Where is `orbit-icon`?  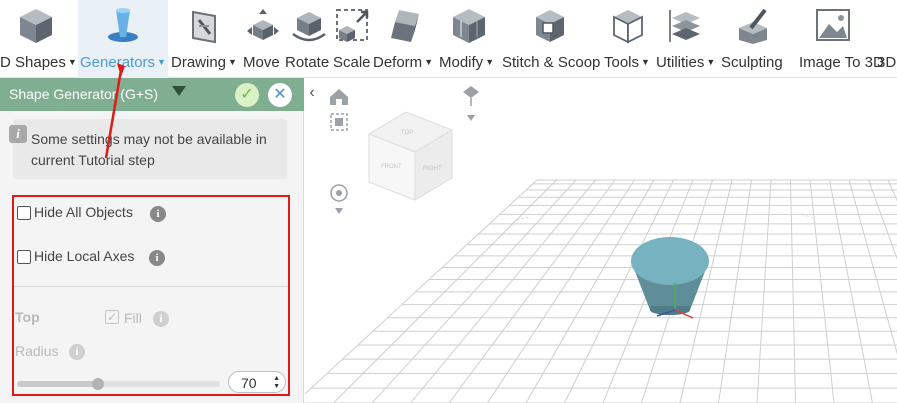
orbit-icon is located at coordinates (339, 199).